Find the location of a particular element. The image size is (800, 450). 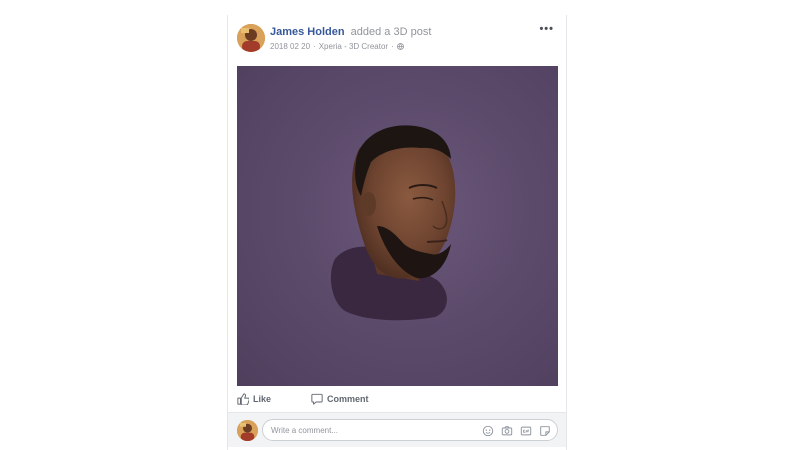

more-options-button: ••• is located at coordinates (546, 29).